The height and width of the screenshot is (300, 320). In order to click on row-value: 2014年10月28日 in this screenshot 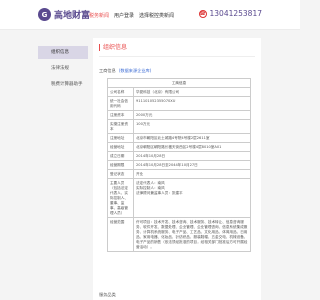, I will do `click(192, 156)`.